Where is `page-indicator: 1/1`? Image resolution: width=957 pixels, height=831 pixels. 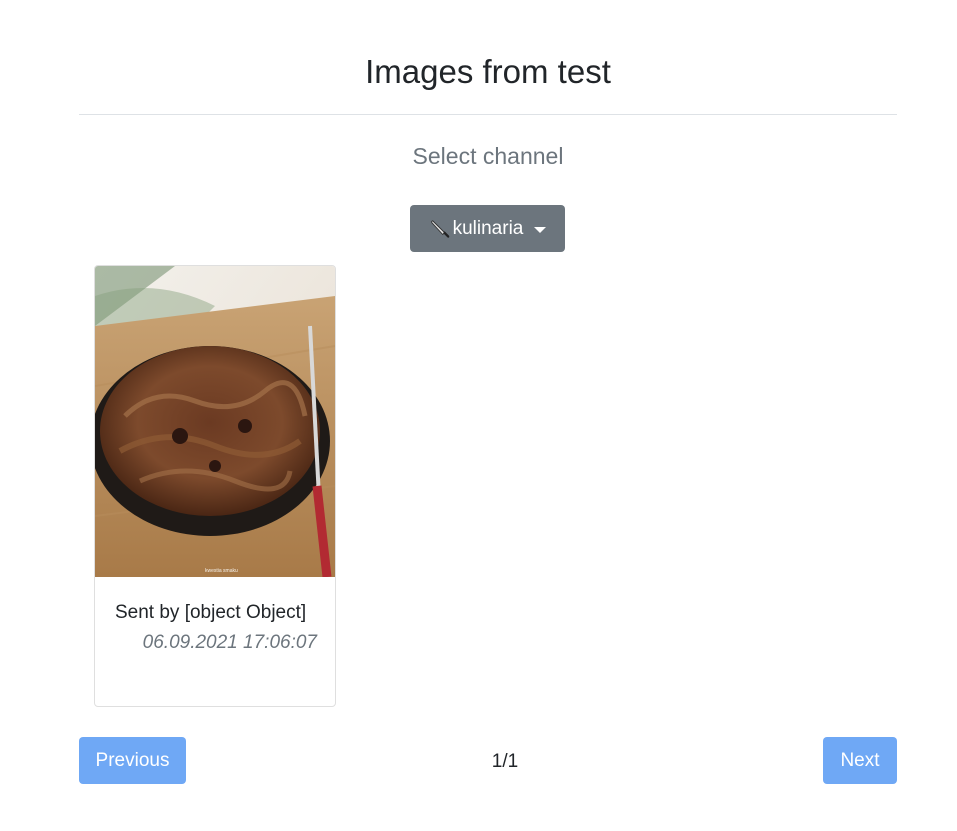
page-indicator: 1/1 is located at coordinates (505, 761).